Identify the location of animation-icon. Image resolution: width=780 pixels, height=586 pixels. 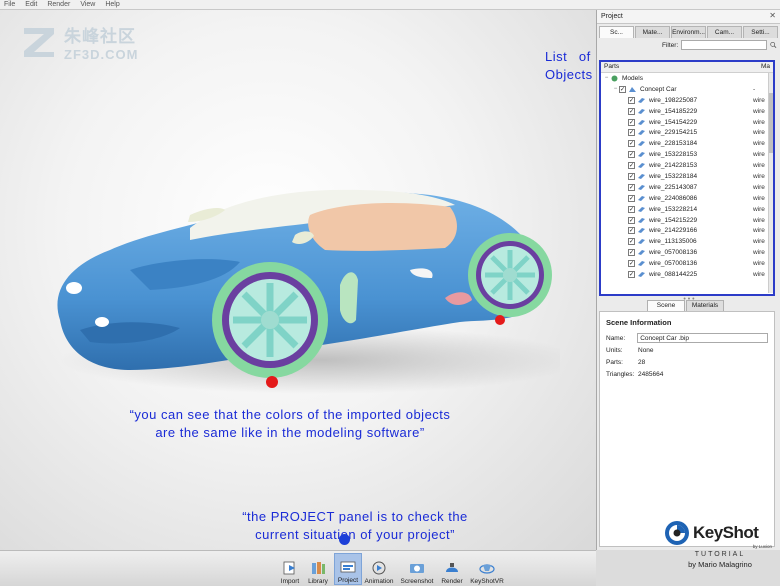
(379, 568).